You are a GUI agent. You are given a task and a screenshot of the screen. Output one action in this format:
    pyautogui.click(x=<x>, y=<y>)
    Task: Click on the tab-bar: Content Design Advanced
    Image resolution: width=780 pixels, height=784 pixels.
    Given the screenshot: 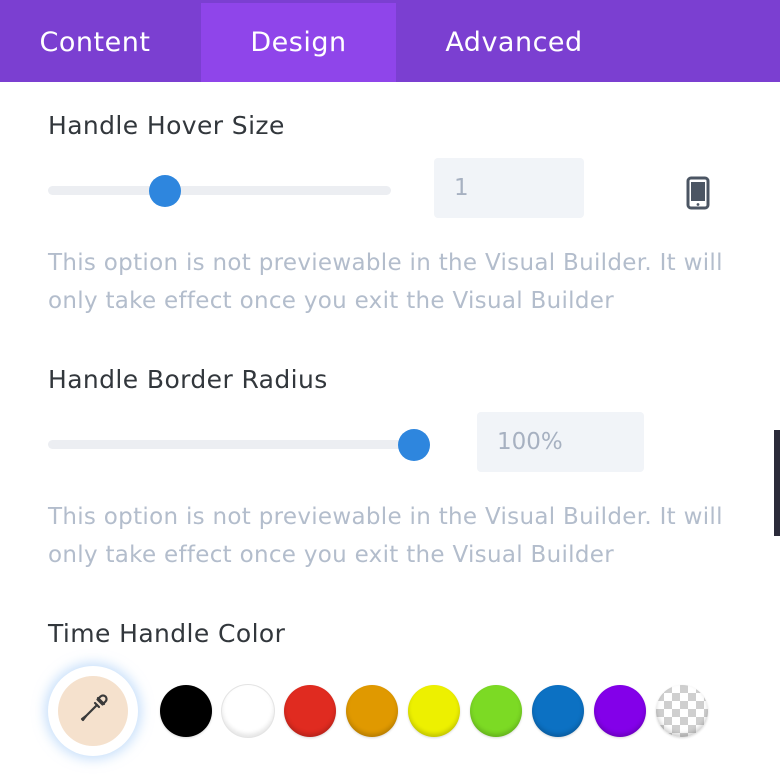 What is the action you would take?
    pyautogui.click(x=390, y=41)
    